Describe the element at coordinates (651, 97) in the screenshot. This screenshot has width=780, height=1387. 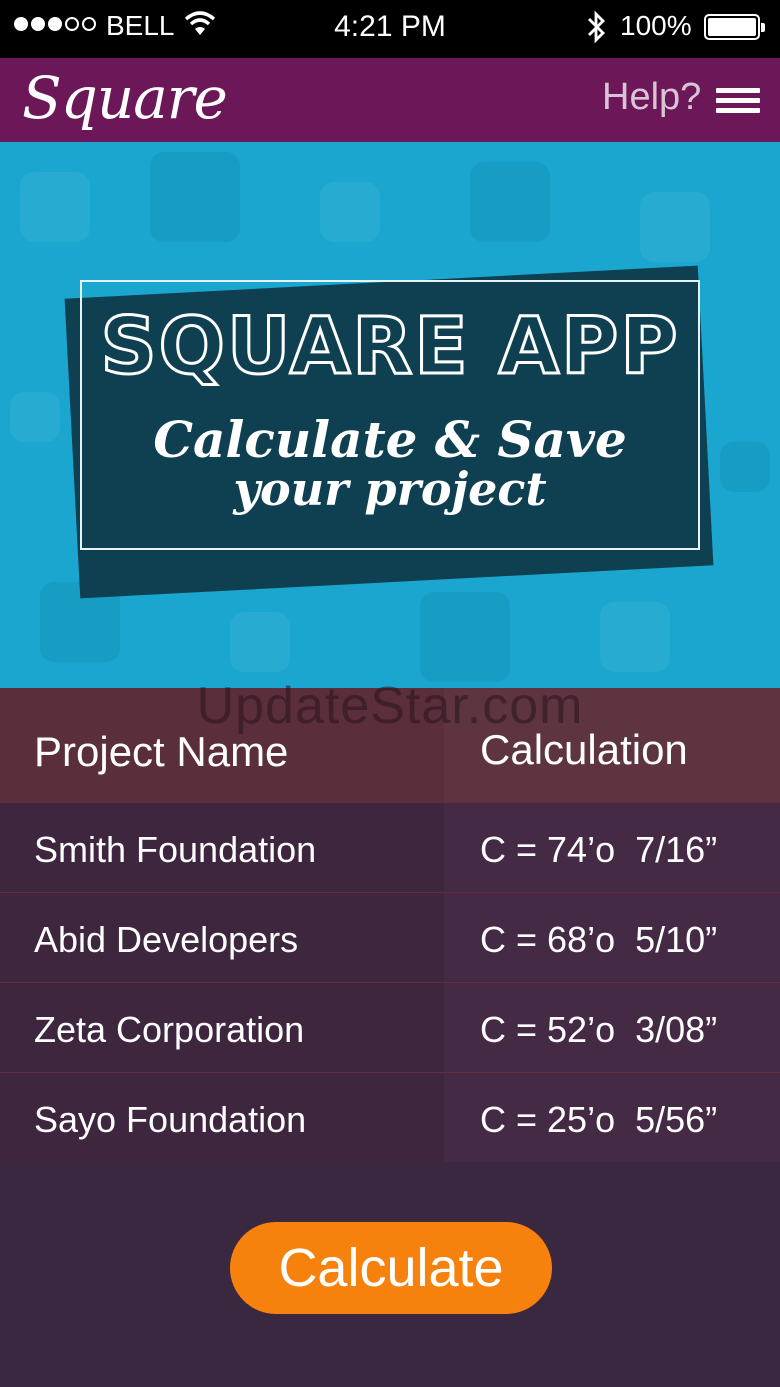
I see `help-link: Help?` at that location.